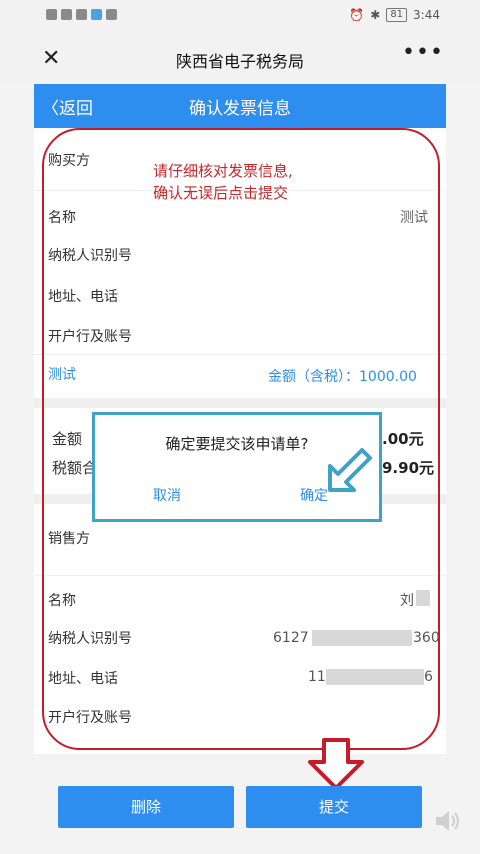 Image resolution: width=480 pixels, height=854 pixels. I want to click on submit-button: 提交, so click(334, 807).